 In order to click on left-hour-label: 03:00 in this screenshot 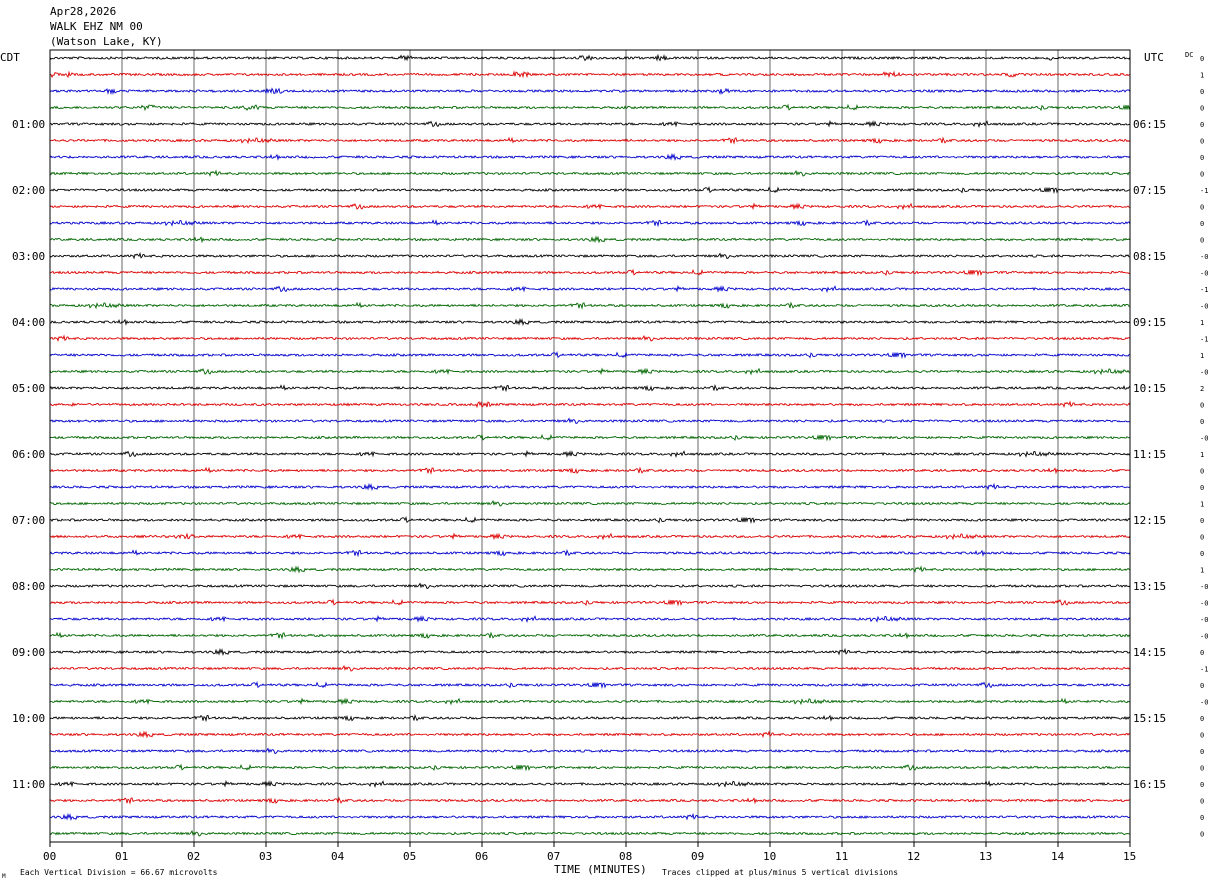, I will do `click(28, 256)`.